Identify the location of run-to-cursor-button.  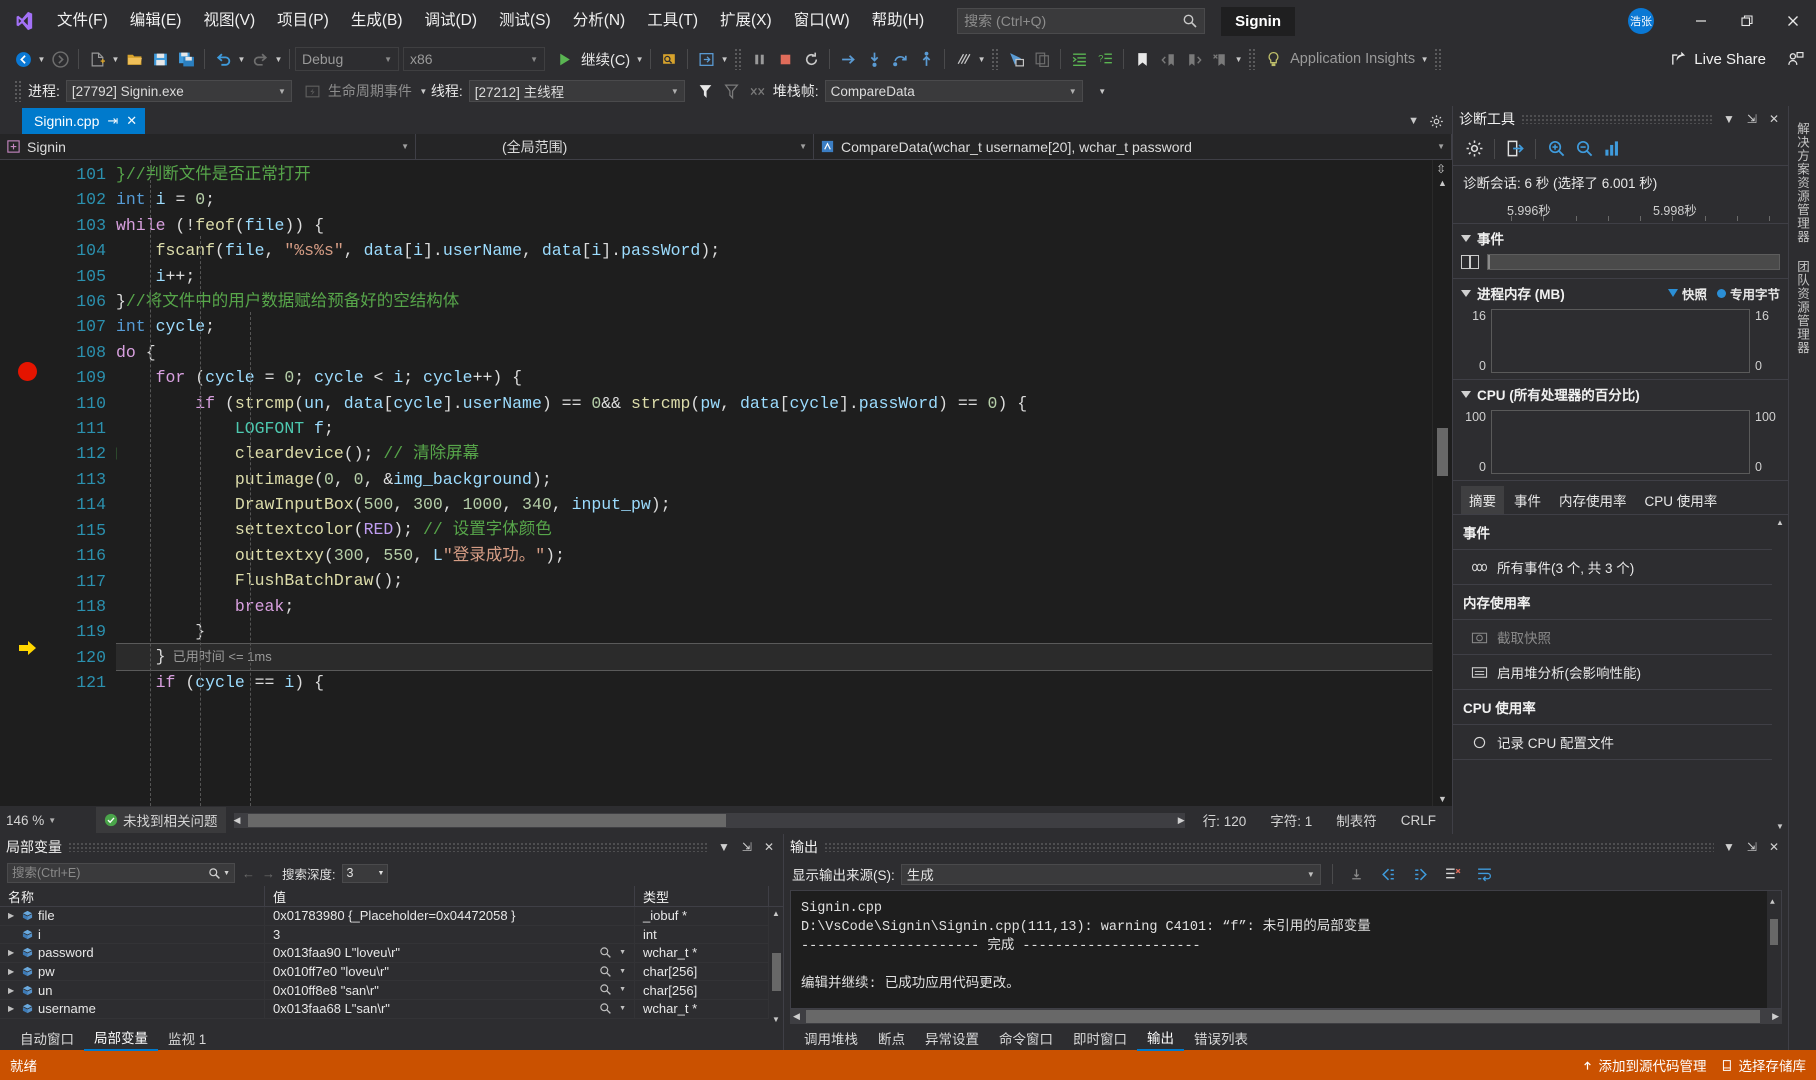
(848, 59).